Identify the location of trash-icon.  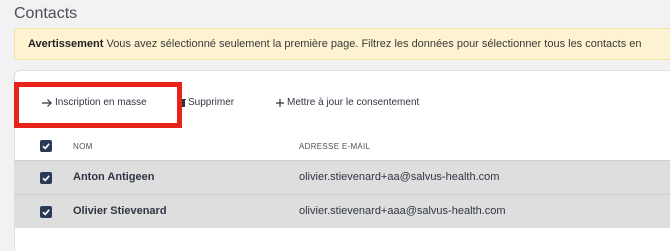
(183, 103).